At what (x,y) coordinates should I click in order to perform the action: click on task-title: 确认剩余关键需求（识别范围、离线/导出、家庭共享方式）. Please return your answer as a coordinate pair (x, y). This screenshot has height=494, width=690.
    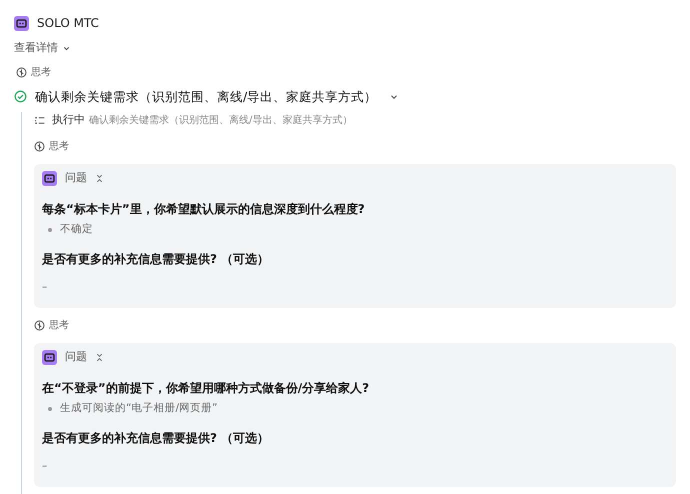
    Looking at the image, I should click on (206, 97).